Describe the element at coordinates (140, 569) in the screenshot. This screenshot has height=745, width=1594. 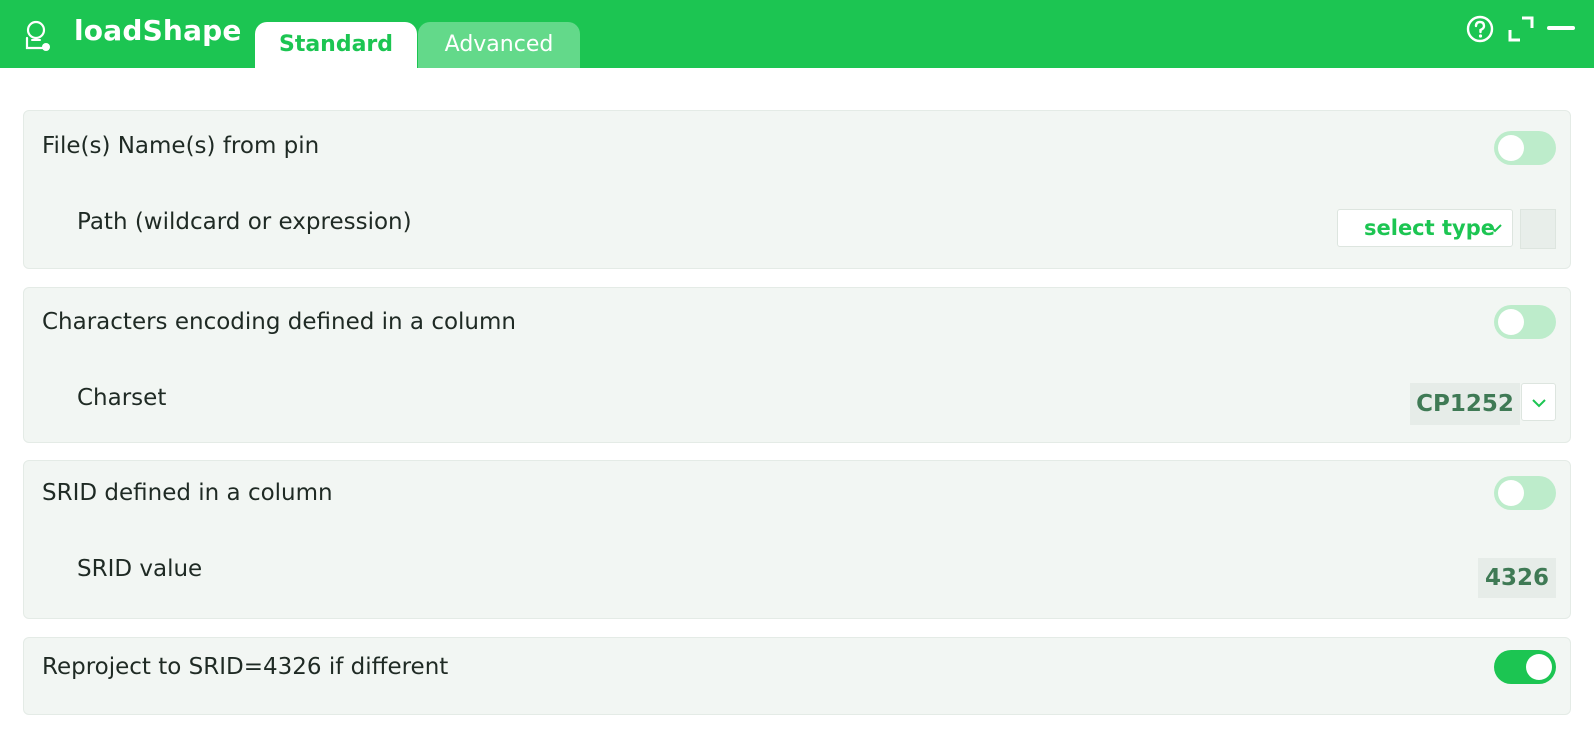
I see `srid-value-label: SRID value` at that location.